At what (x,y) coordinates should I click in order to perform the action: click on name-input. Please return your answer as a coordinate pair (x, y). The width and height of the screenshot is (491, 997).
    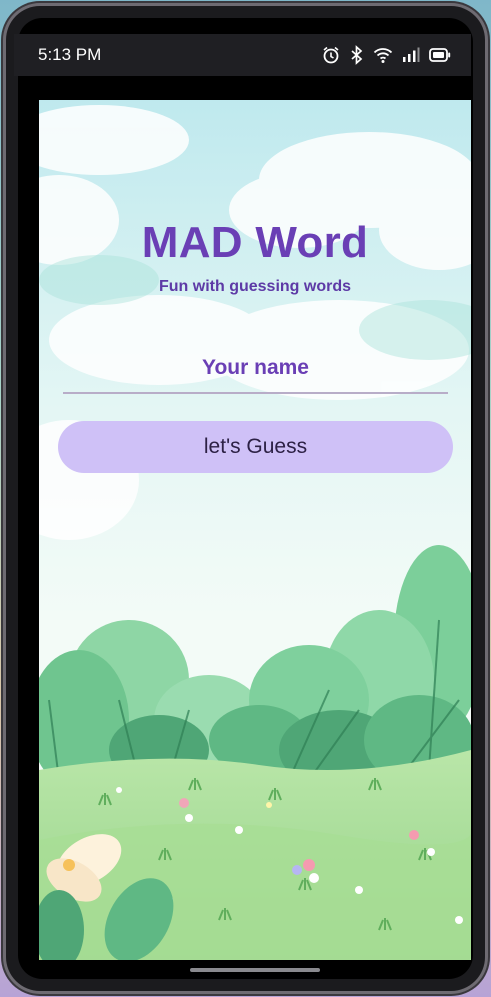
    Looking at the image, I should click on (255, 369).